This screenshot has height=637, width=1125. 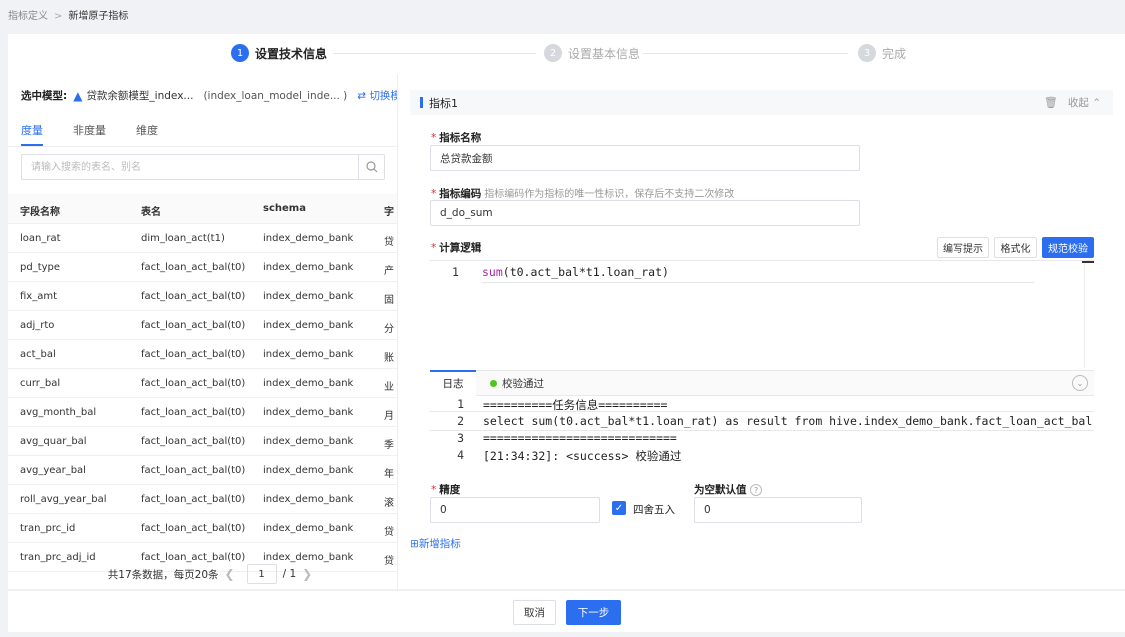 What do you see at coordinates (163, 574) in the screenshot?
I see `pagination-summary: 共17条数据，每页20条` at bounding box center [163, 574].